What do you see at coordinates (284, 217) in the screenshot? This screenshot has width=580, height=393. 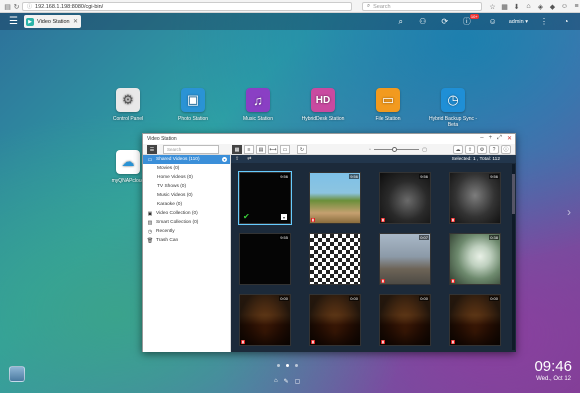 I see `thumbnail-menu-icon: ▾` at bounding box center [284, 217].